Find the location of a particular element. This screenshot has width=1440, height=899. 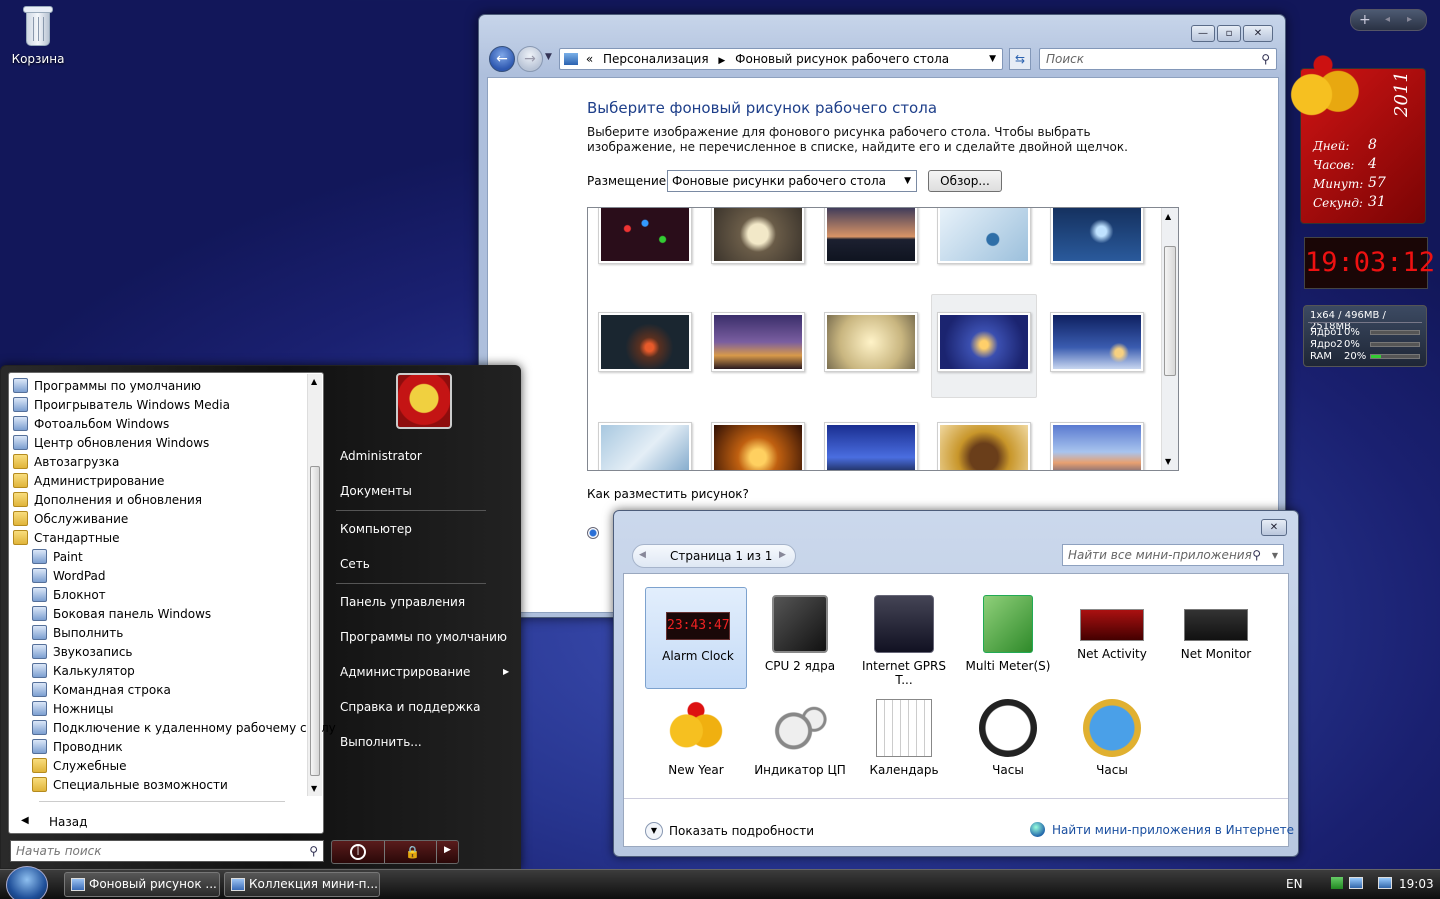

display-icon is located at coordinates (1385, 883).